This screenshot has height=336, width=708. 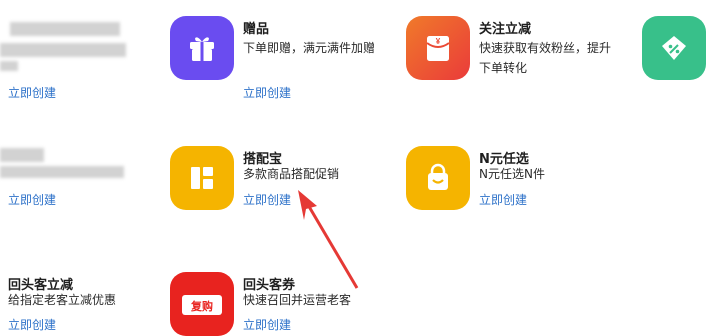 What do you see at coordinates (328, 239) in the screenshot?
I see `red-arrow-annotation` at bounding box center [328, 239].